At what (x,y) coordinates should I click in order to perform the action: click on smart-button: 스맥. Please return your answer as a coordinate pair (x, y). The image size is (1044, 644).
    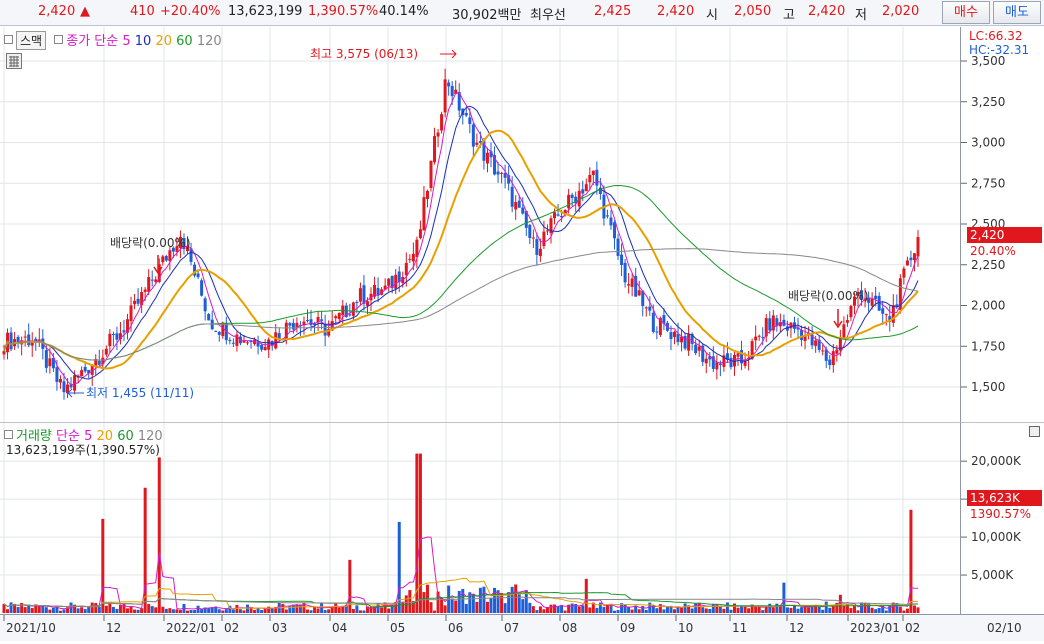
    Looking at the image, I should click on (31, 40).